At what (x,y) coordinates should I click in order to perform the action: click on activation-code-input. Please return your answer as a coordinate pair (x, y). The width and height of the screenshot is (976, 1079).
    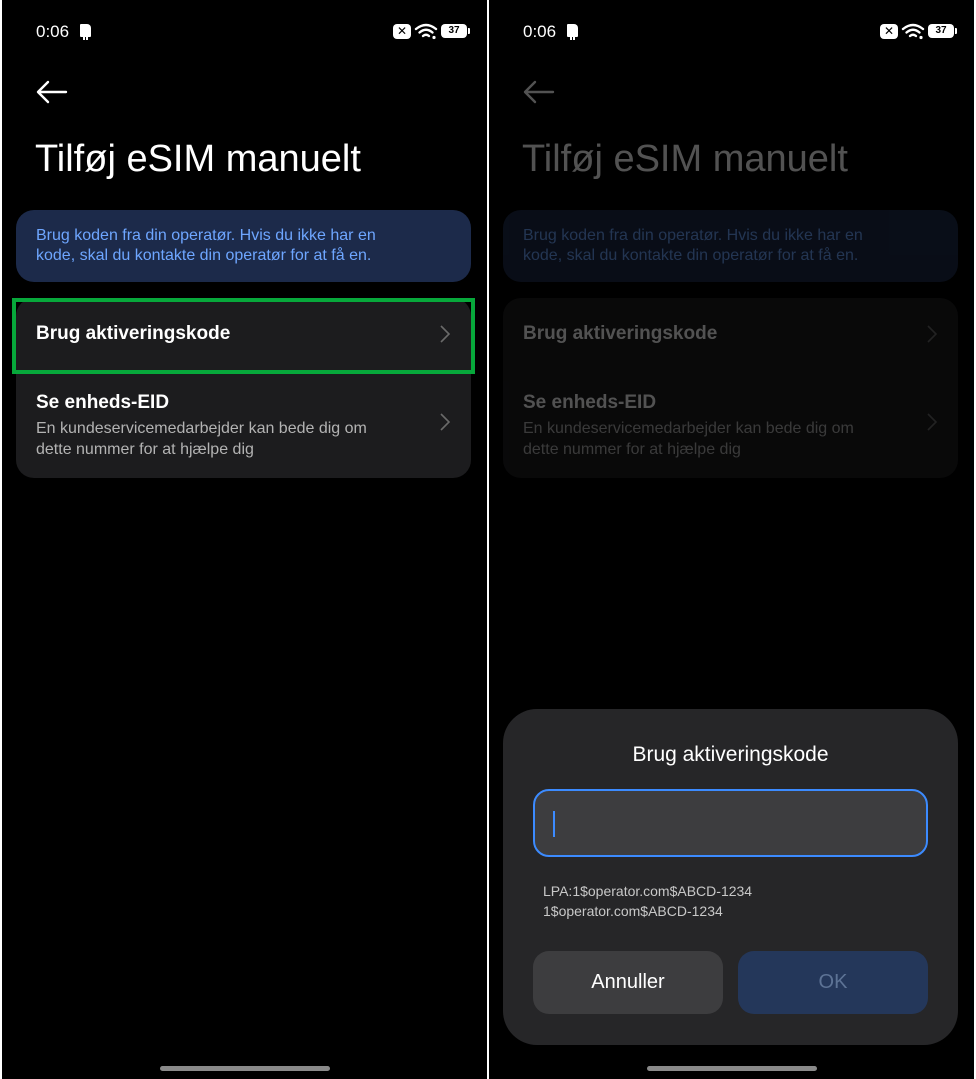
    Looking at the image, I should click on (730, 823).